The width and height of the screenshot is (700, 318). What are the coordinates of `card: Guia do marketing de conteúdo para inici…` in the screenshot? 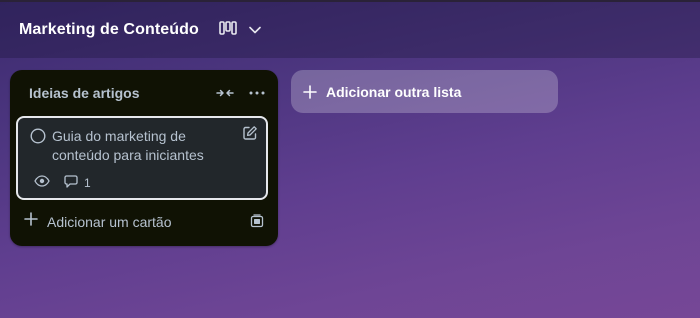 It's located at (142, 158).